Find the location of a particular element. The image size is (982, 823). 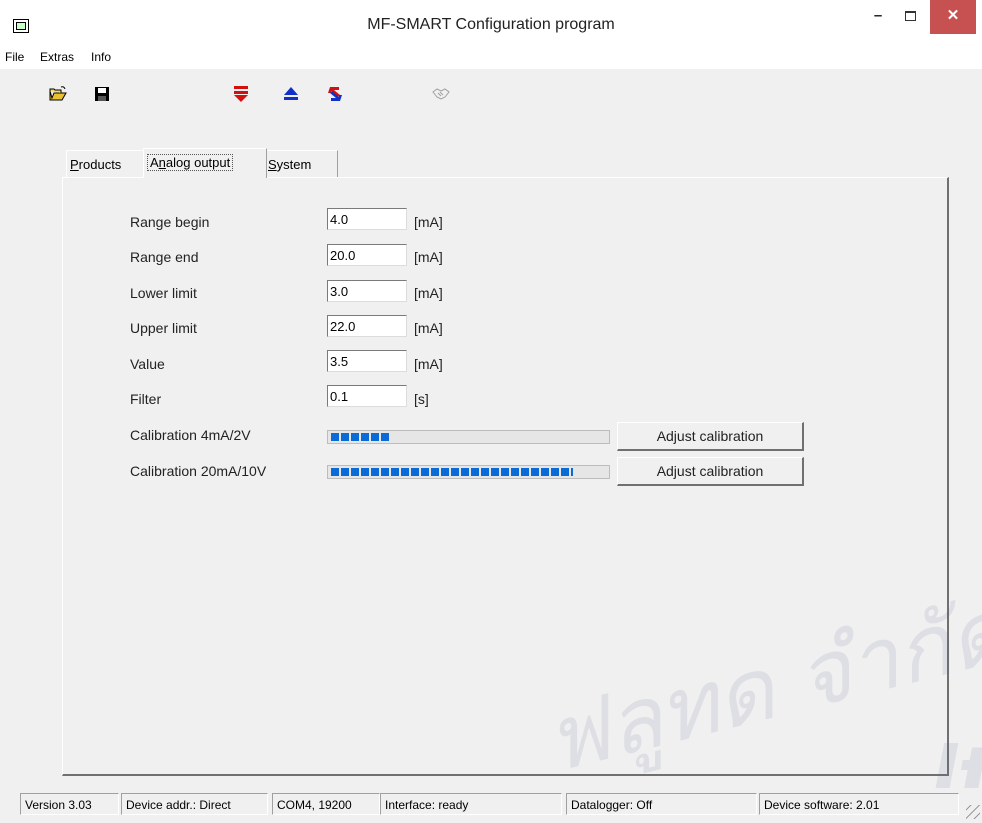

calibration-20ma-label: Calibration 20mA/10V is located at coordinates (198, 471).